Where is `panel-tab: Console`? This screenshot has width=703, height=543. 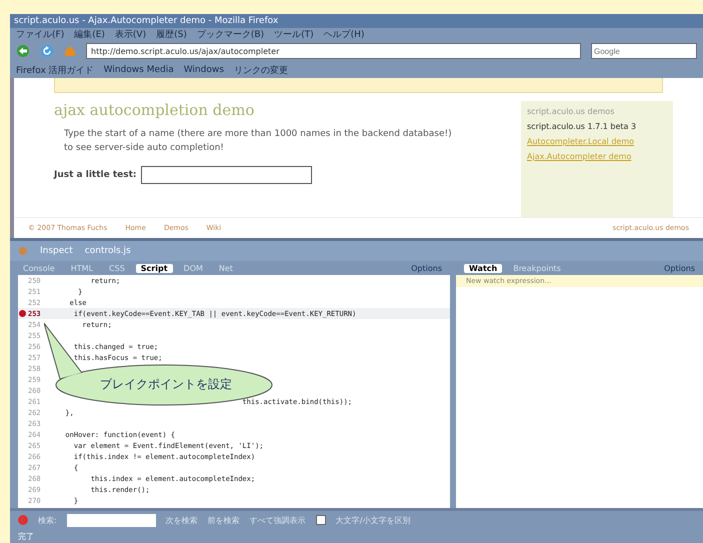 panel-tab: Console is located at coordinates (39, 268).